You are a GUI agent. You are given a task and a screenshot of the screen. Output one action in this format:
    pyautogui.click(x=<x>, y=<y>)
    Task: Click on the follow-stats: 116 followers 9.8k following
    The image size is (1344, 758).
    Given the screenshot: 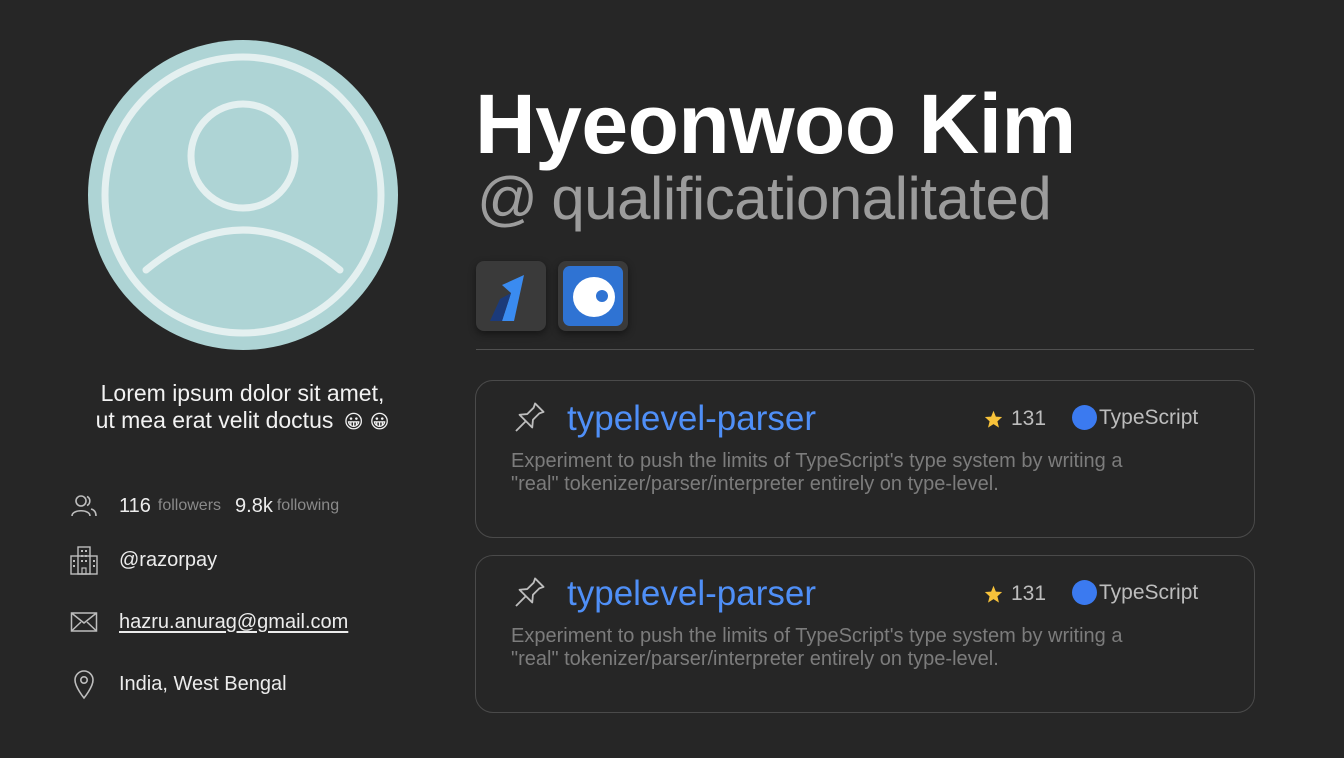 What is the action you would take?
    pyautogui.click(x=203, y=506)
    